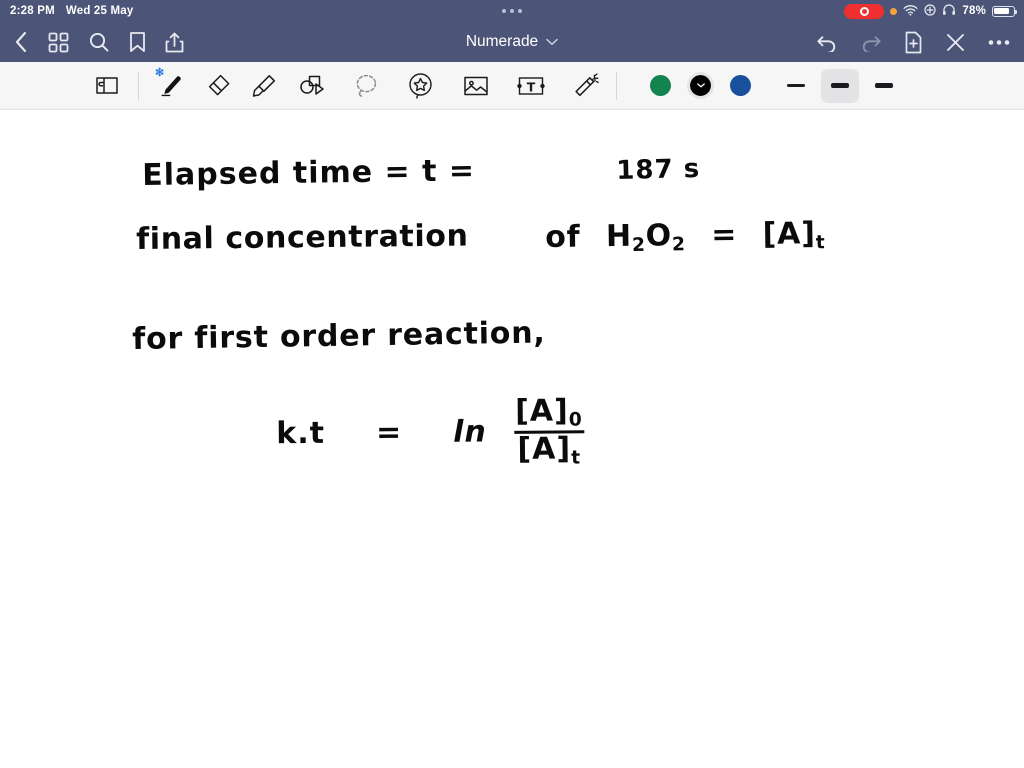  Describe the element at coordinates (420, 86) in the screenshot. I see `sticker-tool` at that location.